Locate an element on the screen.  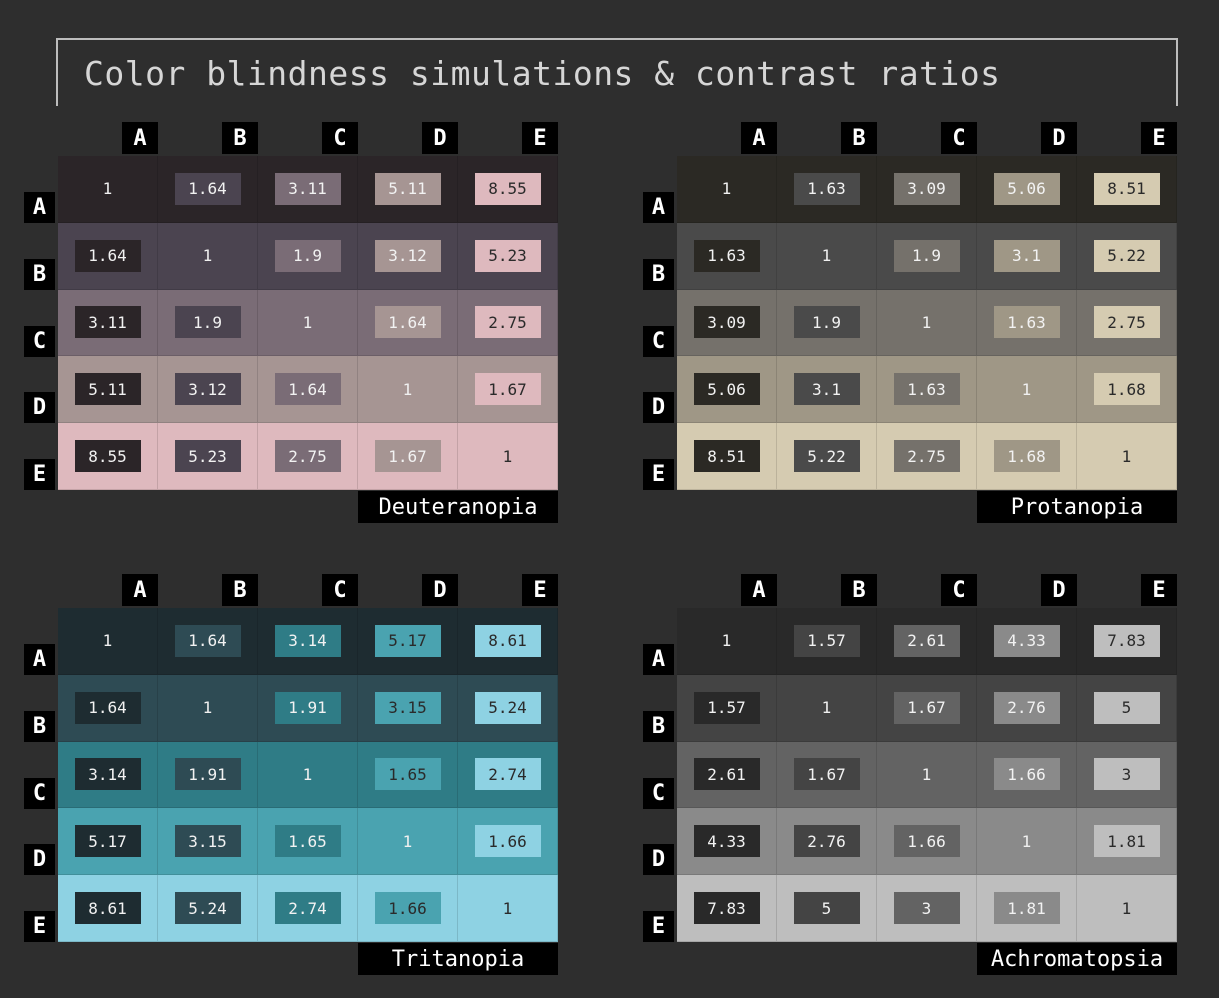
contrast-ratio-badge: 8.61 is located at coordinates (507, 640).